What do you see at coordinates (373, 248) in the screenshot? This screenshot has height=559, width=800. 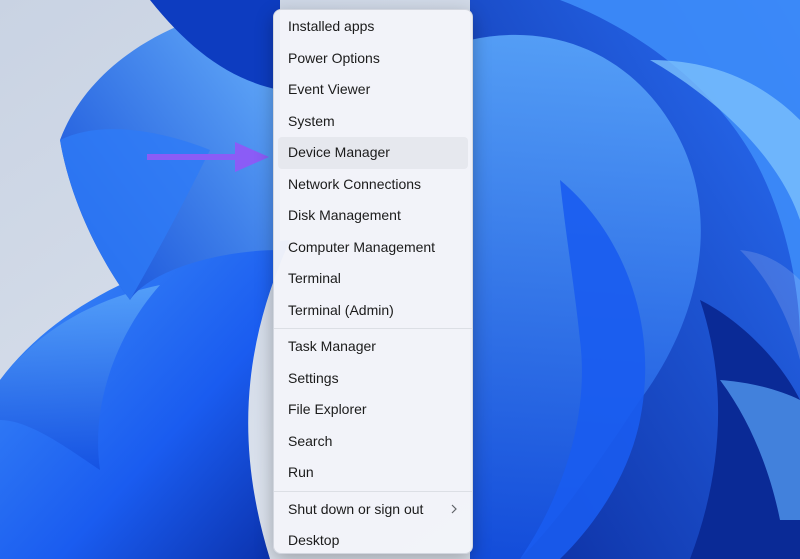 I see `menu-item-computer-management: Computer Management` at bounding box center [373, 248].